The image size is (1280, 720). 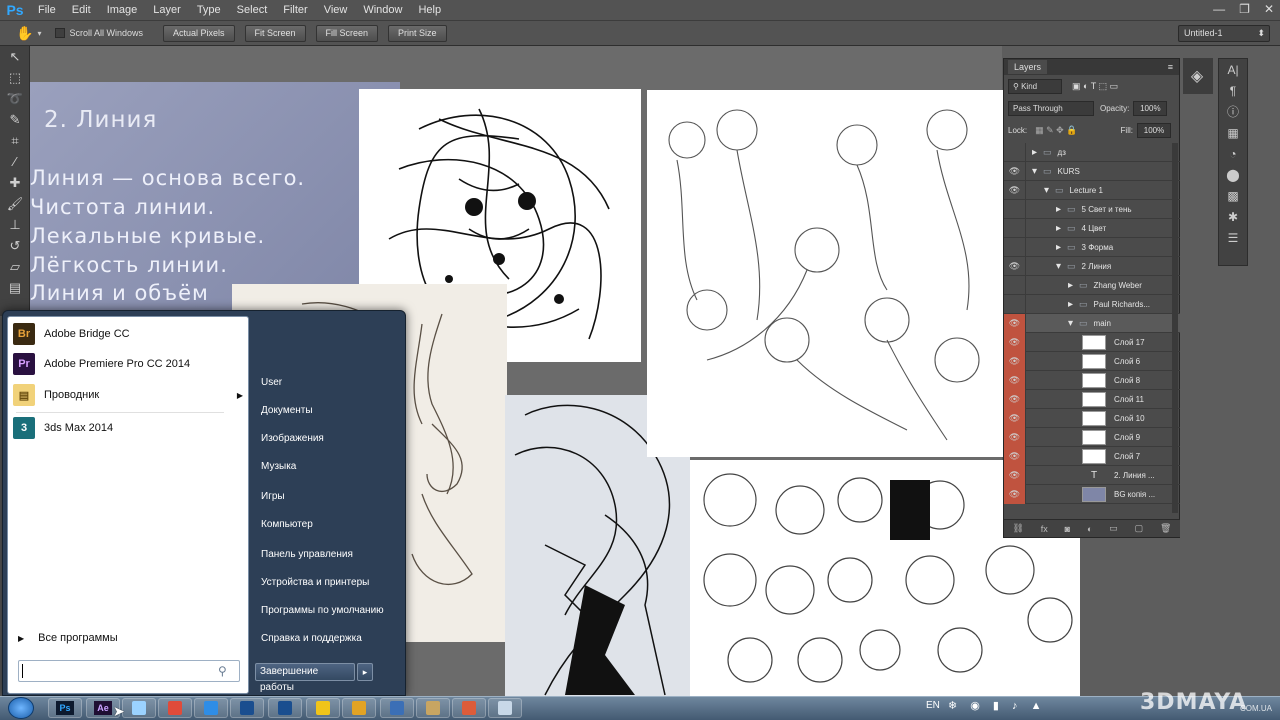 I want to click on layer-row: 👁 Слой 7, so click(x=1092, y=456).